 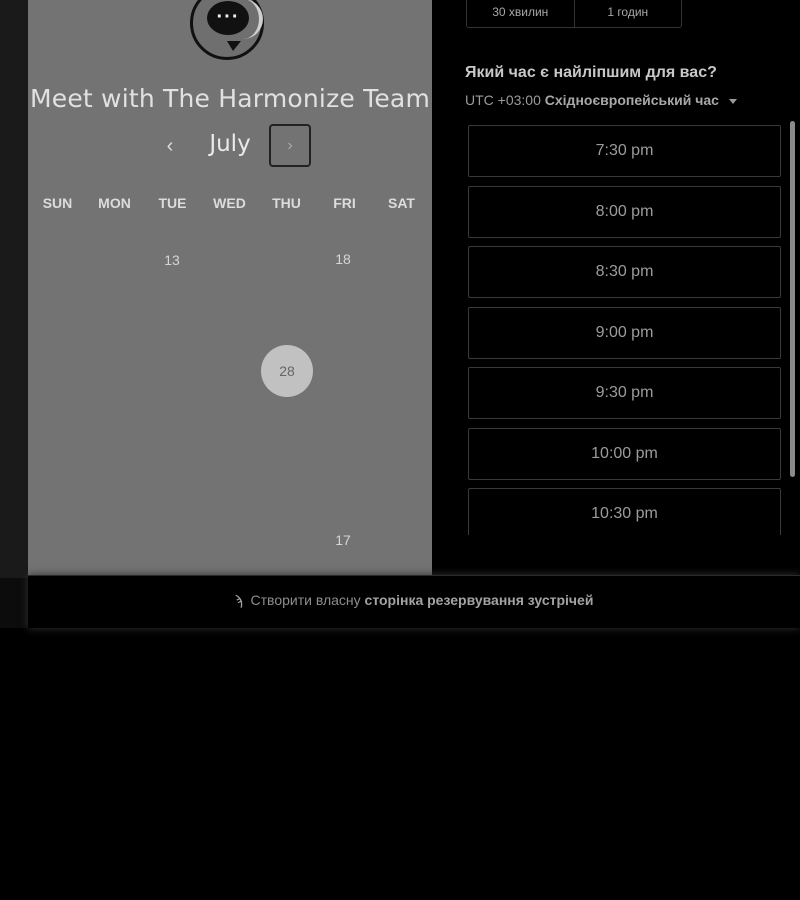 What do you see at coordinates (479, 600) in the screenshot?
I see `create-booking-page-link: сторінка резервування зустрічей` at bounding box center [479, 600].